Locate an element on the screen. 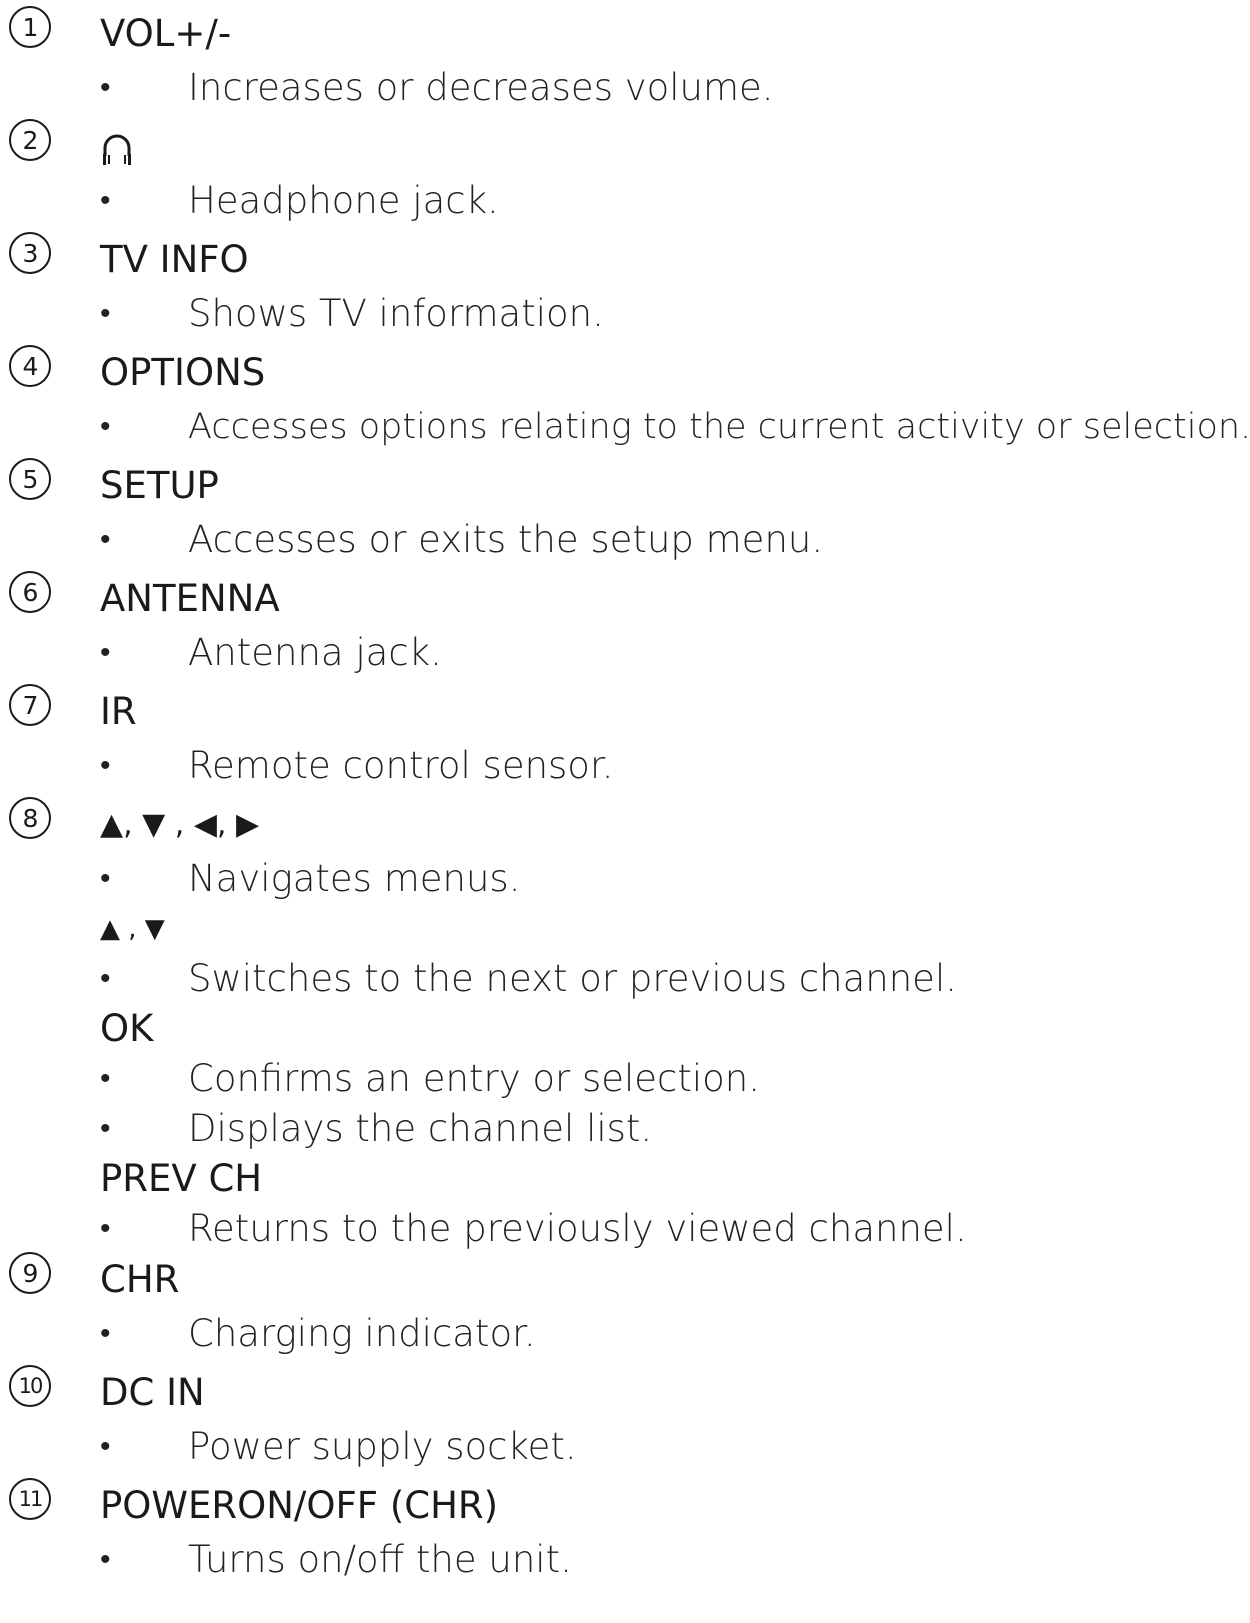 The width and height of the screenshot is (1250, 1623). item-number-badge: 2 is located at coordinates (30, 140).